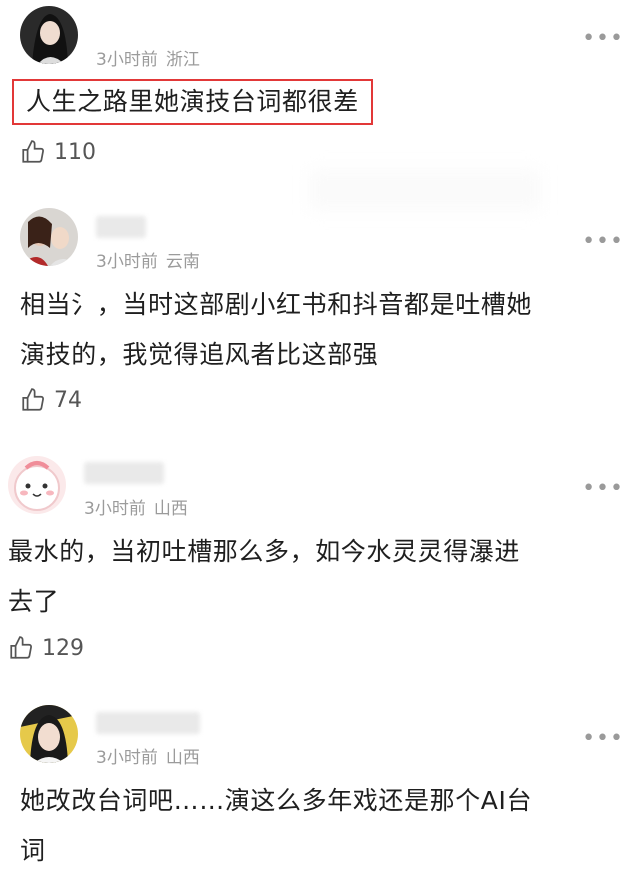  I want to click on like-button: 74, so click(51, 400).